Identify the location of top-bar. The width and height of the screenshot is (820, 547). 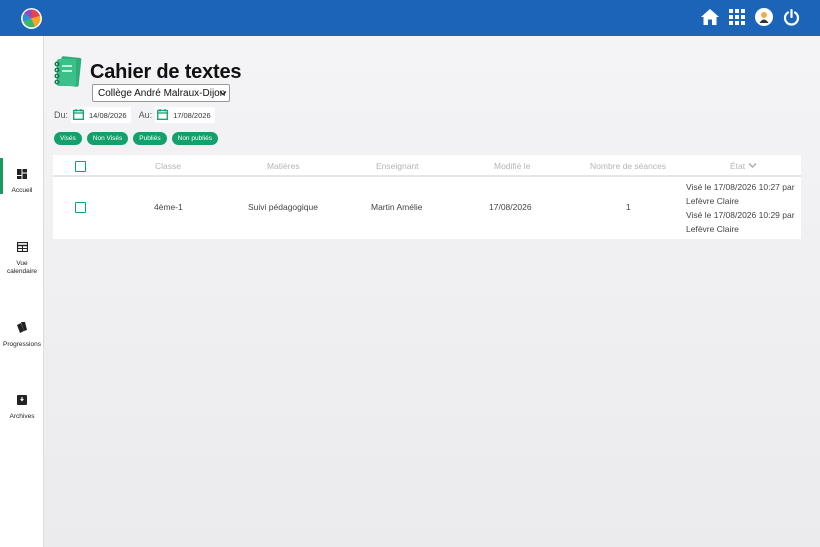
(410, 18).